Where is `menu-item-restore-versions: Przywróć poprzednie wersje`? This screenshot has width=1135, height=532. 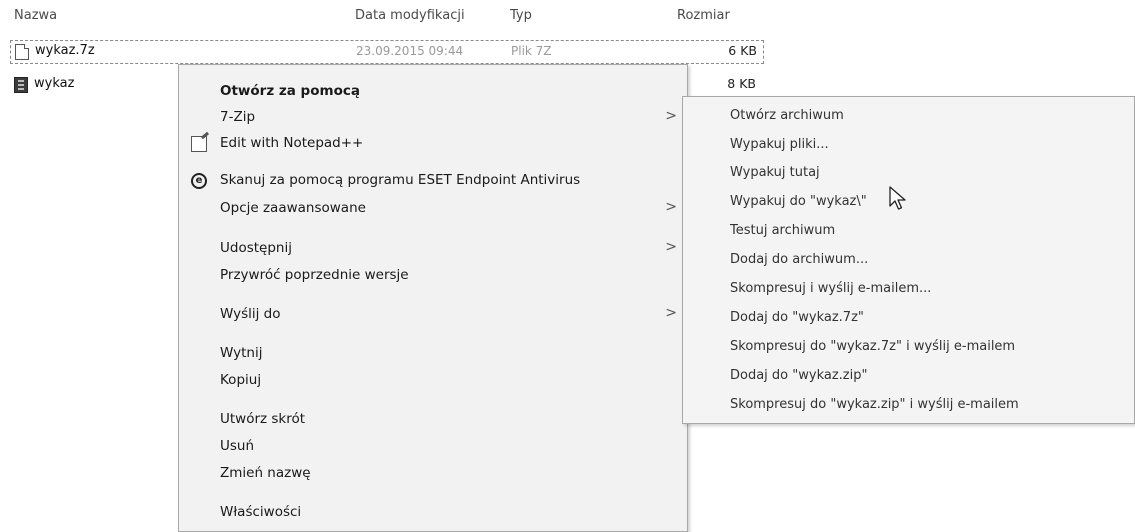 menu-item-restore-versions: Przywróć poprzednie wersje is located at coordinates (433, 276).